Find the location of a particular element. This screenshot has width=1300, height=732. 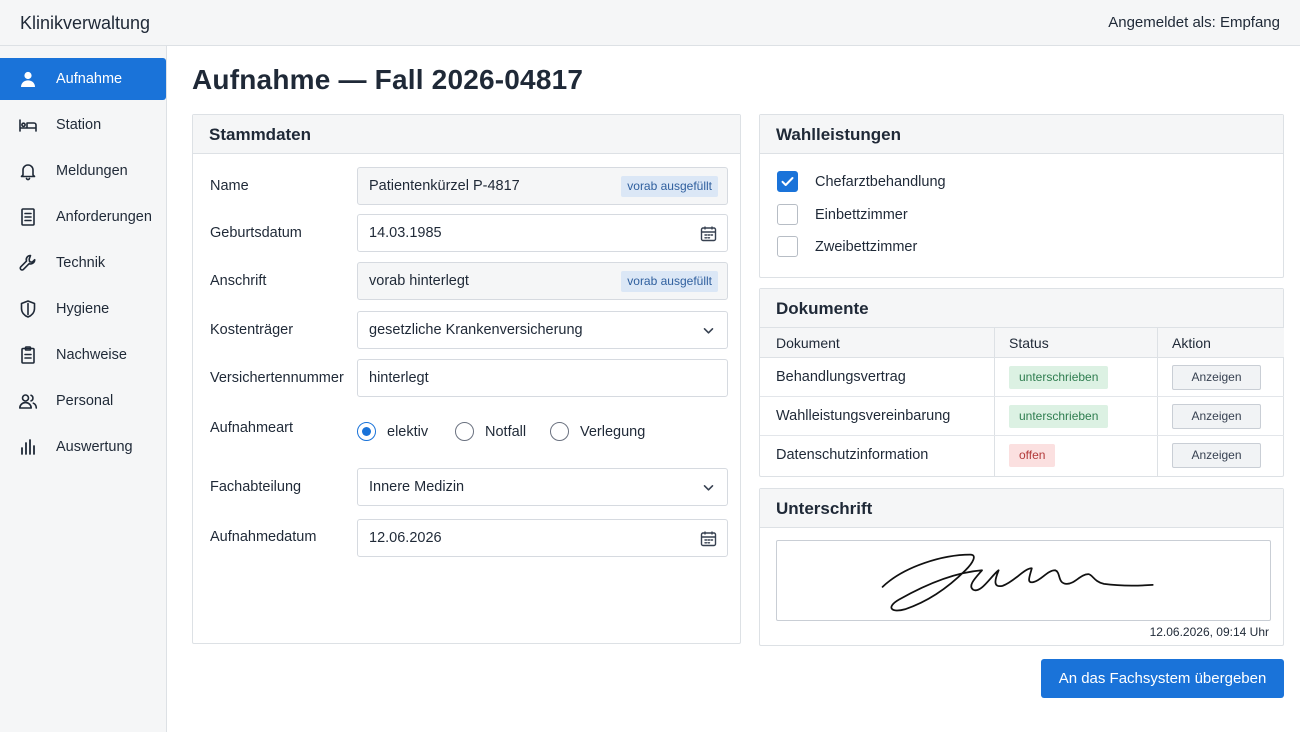

sidebar-item-label: Personal is located at coordinates (85, 401).